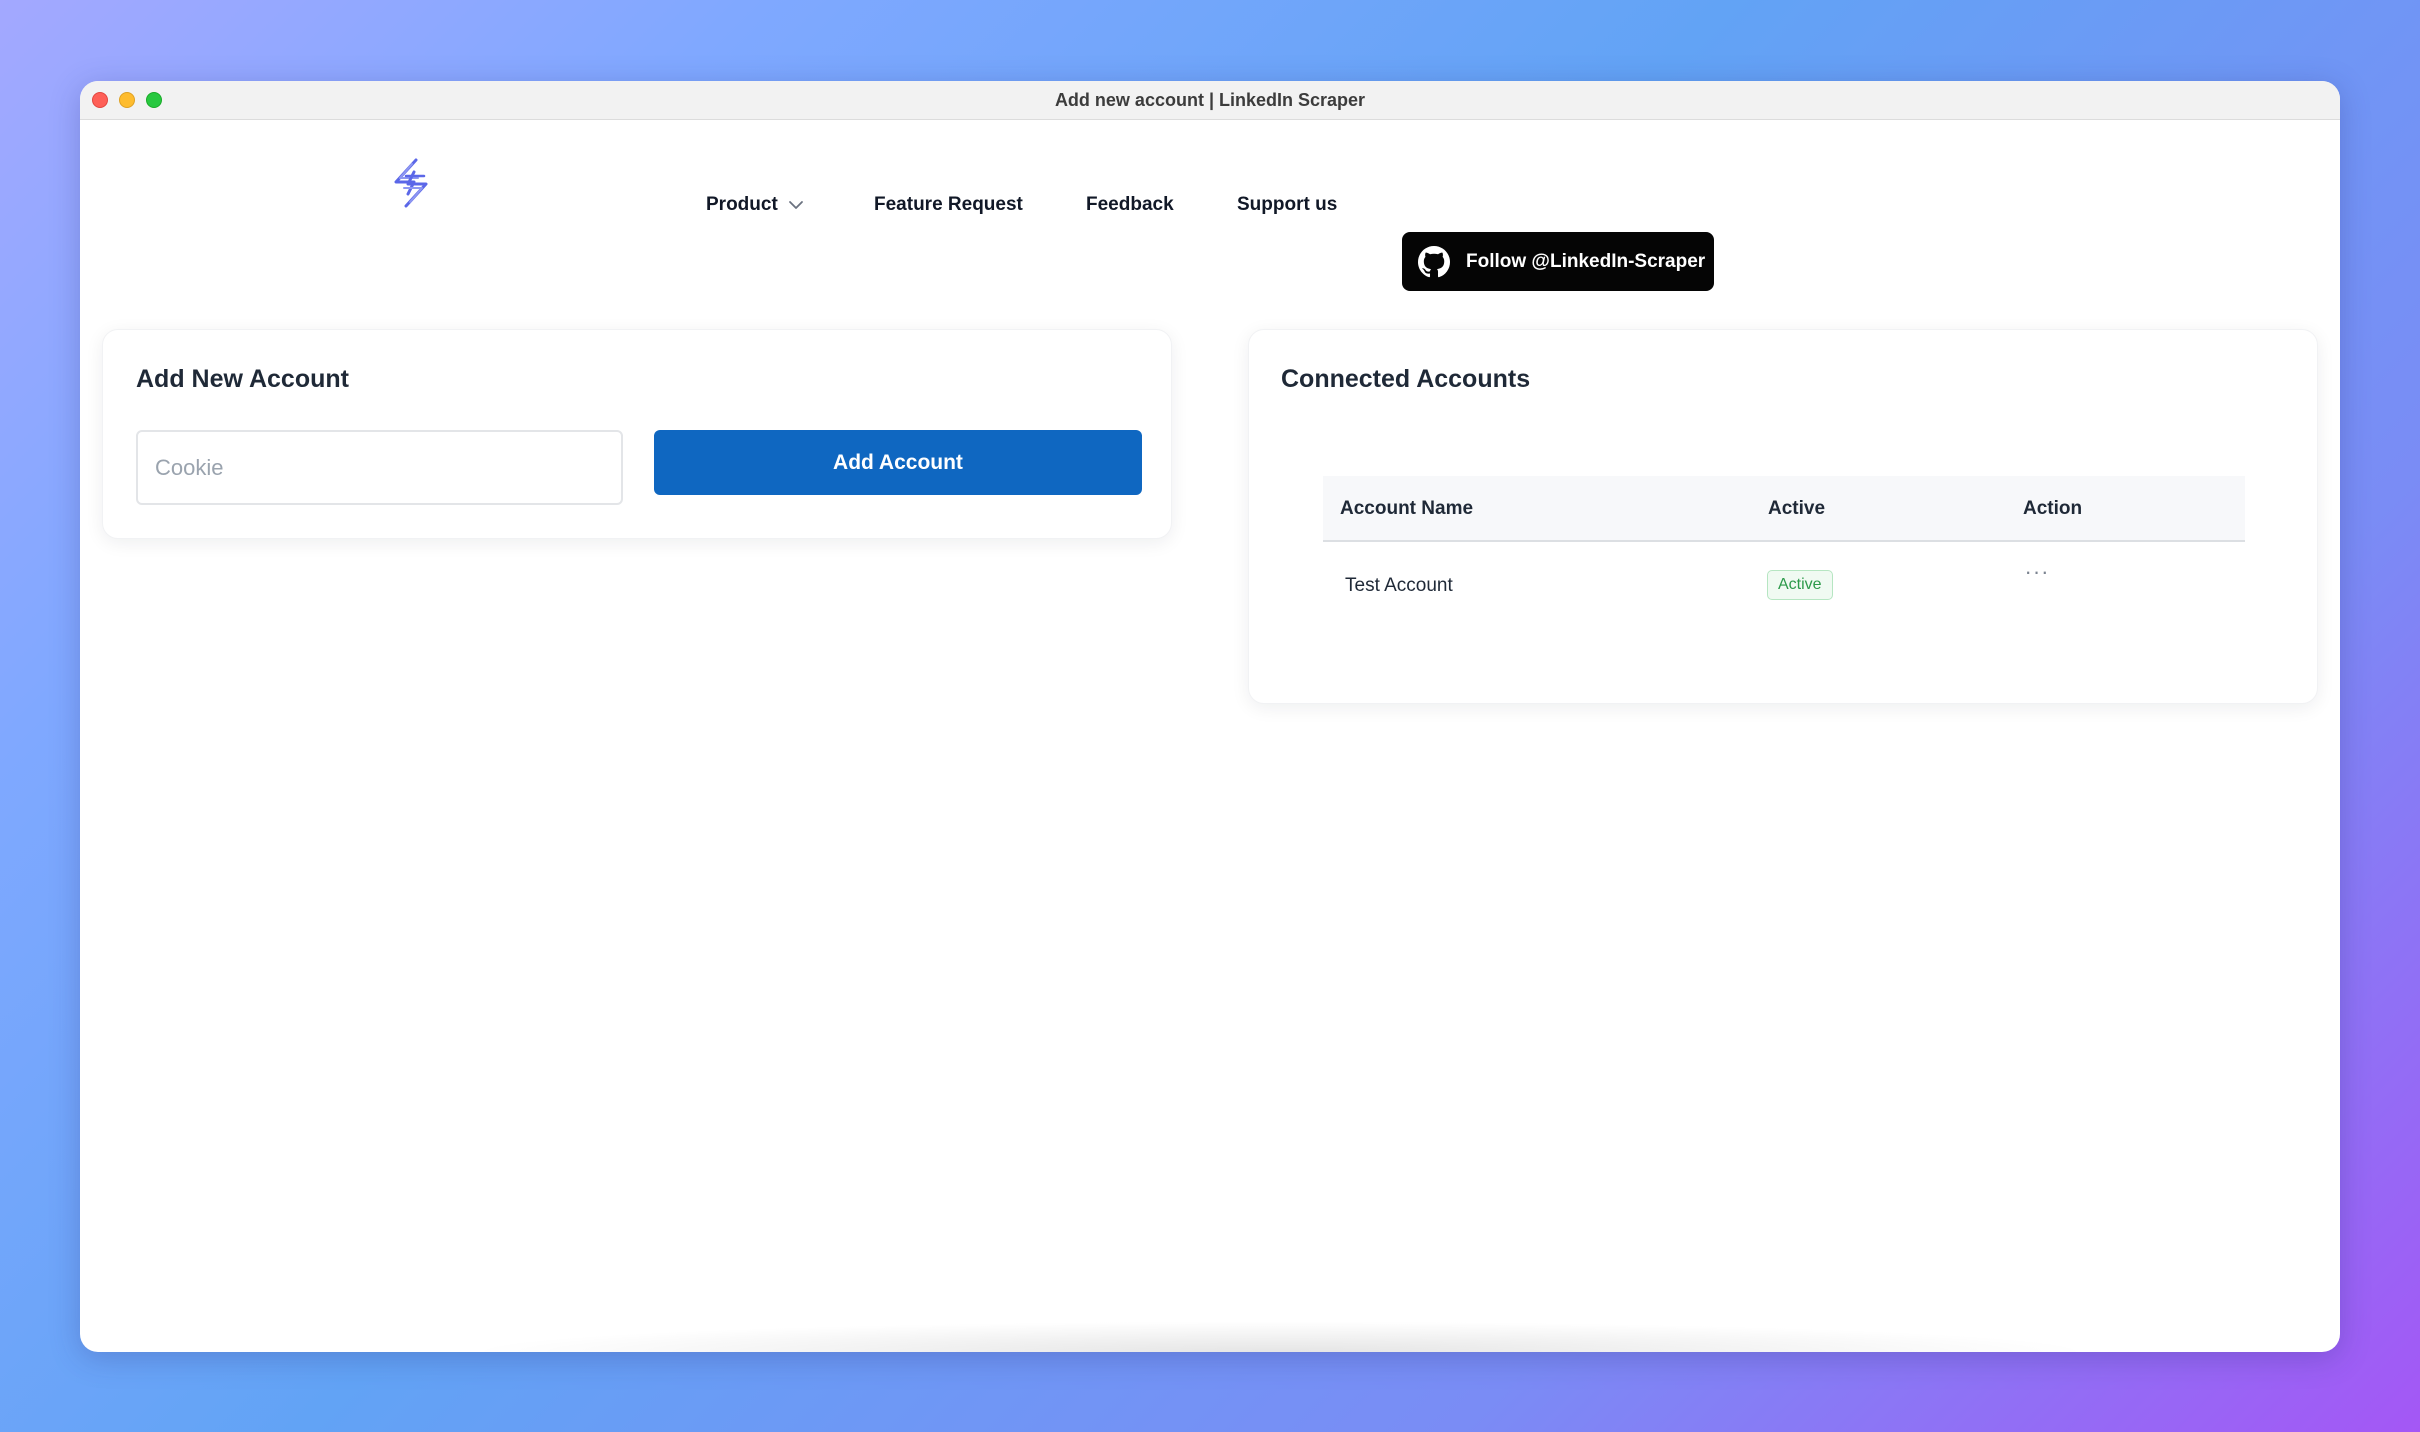 Image resolution: width=2420 pixels, height=1432 pixels. I want to click on nav-item-feature-request: Feature Request, so click(948, 205).